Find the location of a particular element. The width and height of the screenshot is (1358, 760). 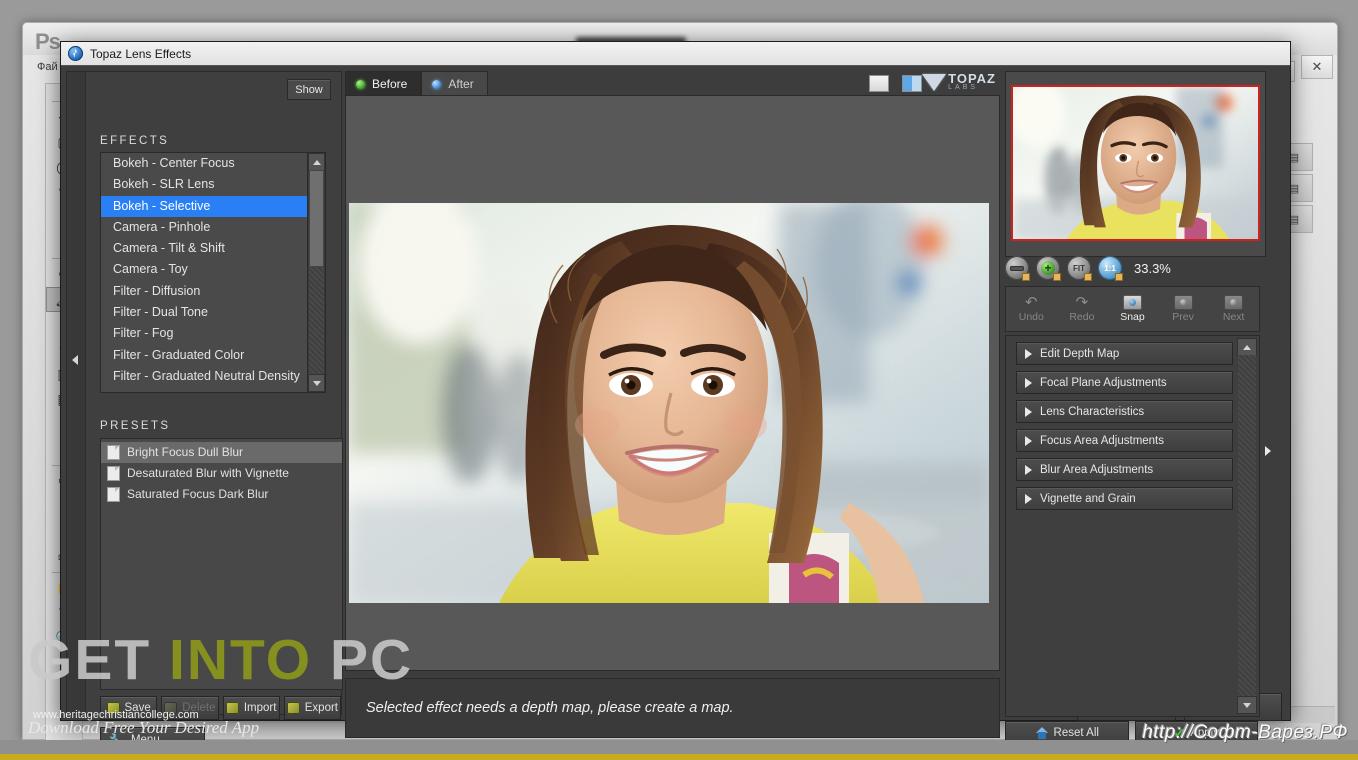

presets-list-item: Desaturated Blur with Vignette is located at coordinates (221, 473).